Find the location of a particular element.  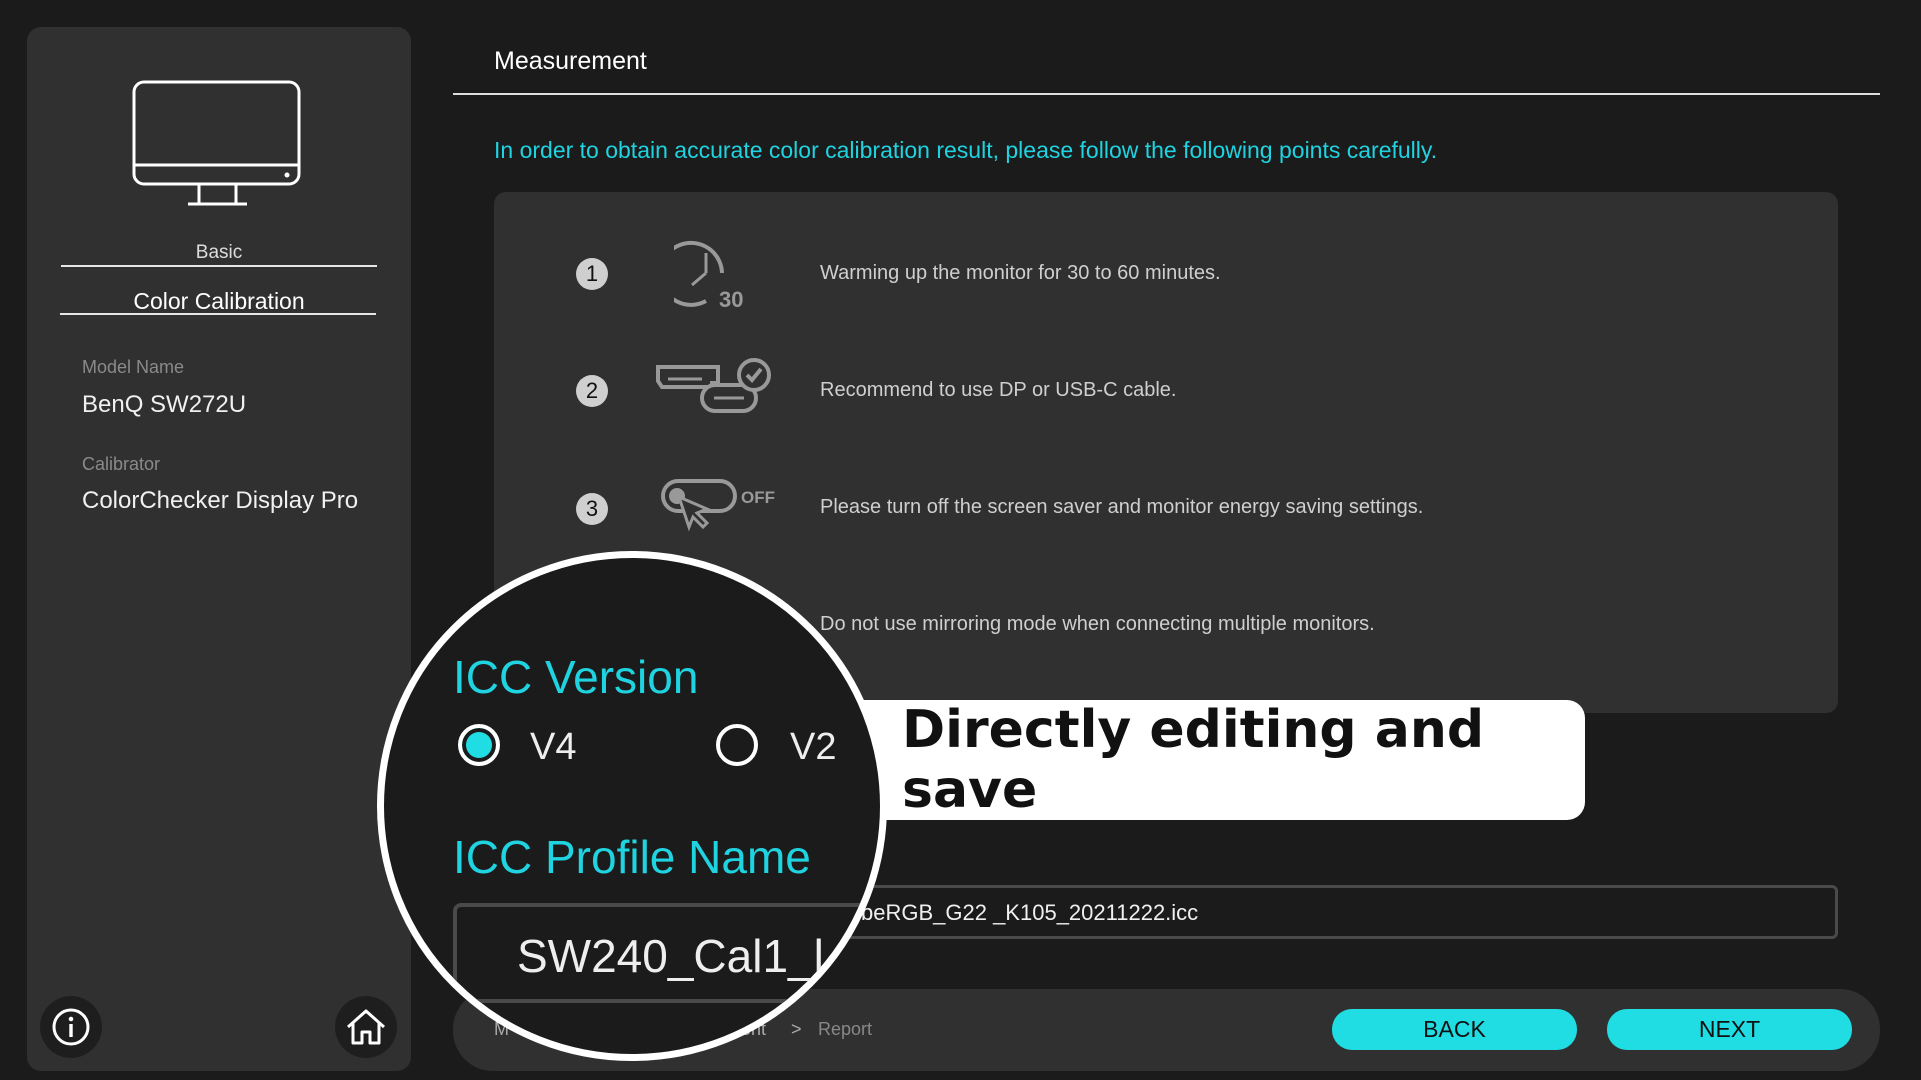

icc-version-label: ICC Version is located at coordinates (576, 677).